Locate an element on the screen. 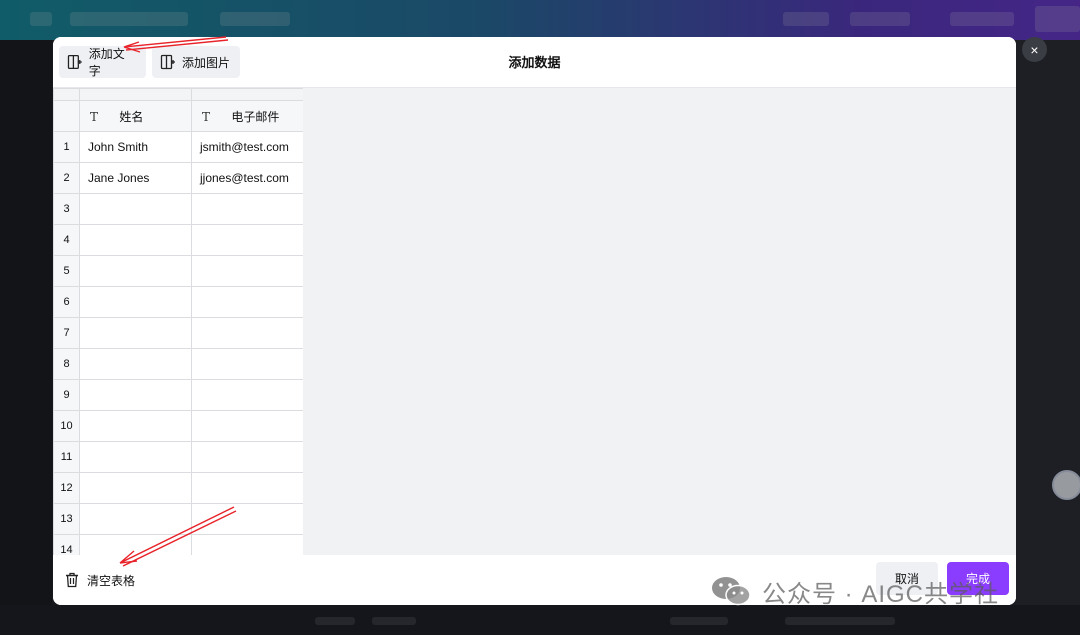  table-row: 12 is located at coordinates (178, 488).